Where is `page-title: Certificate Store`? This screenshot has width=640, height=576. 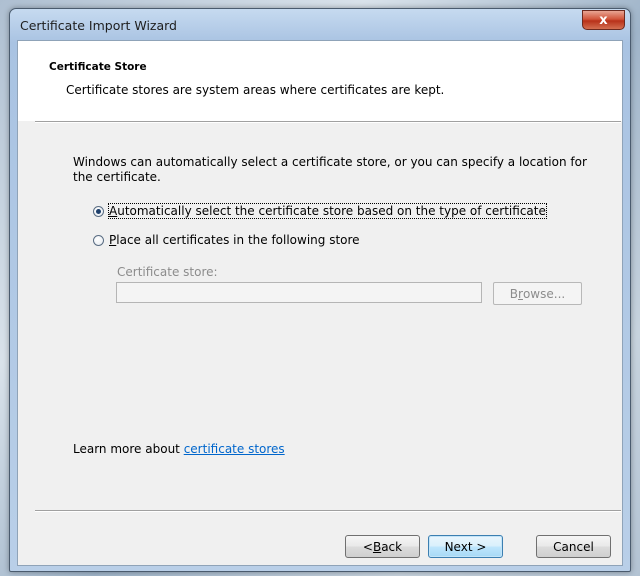
page-title: Certificate Store is located at coordinates (98, 67).